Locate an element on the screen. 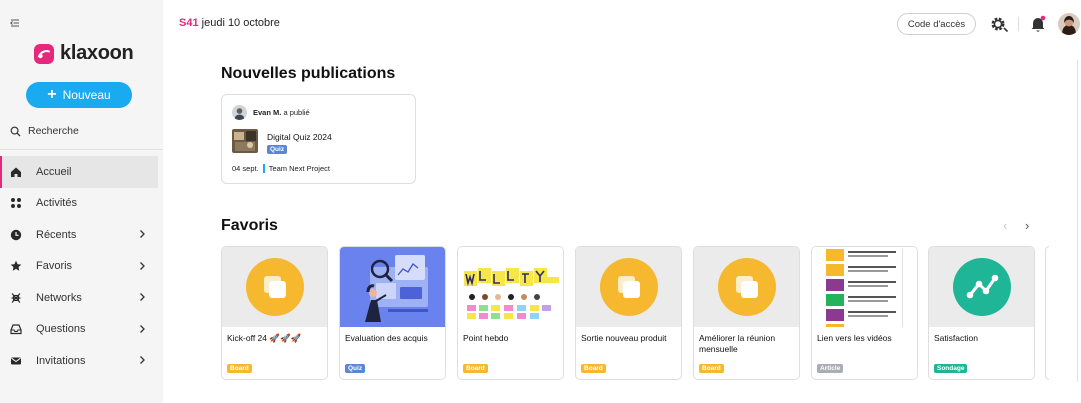 This screenshot has width=1081, height=403. search-icon is located at coordinates (15, 131).